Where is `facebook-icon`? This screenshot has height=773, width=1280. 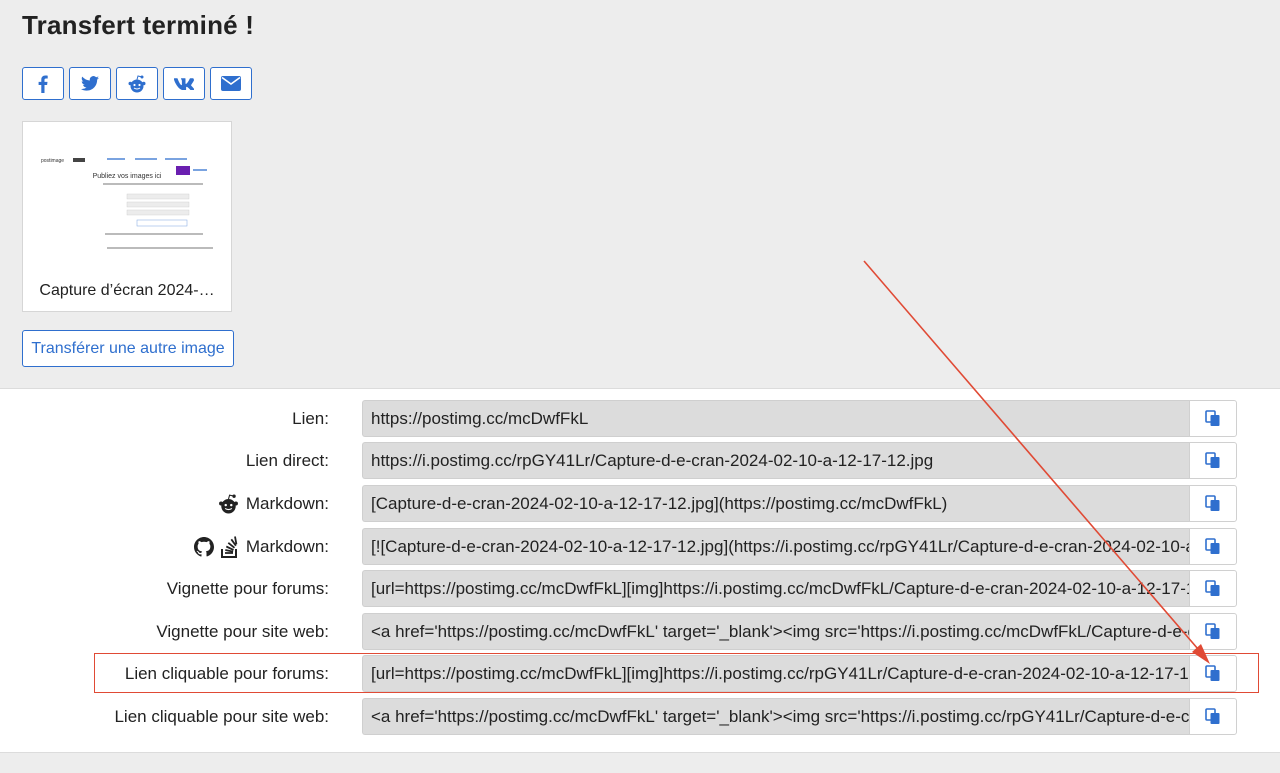 facebook-icon is located at coordinates (43, 84).